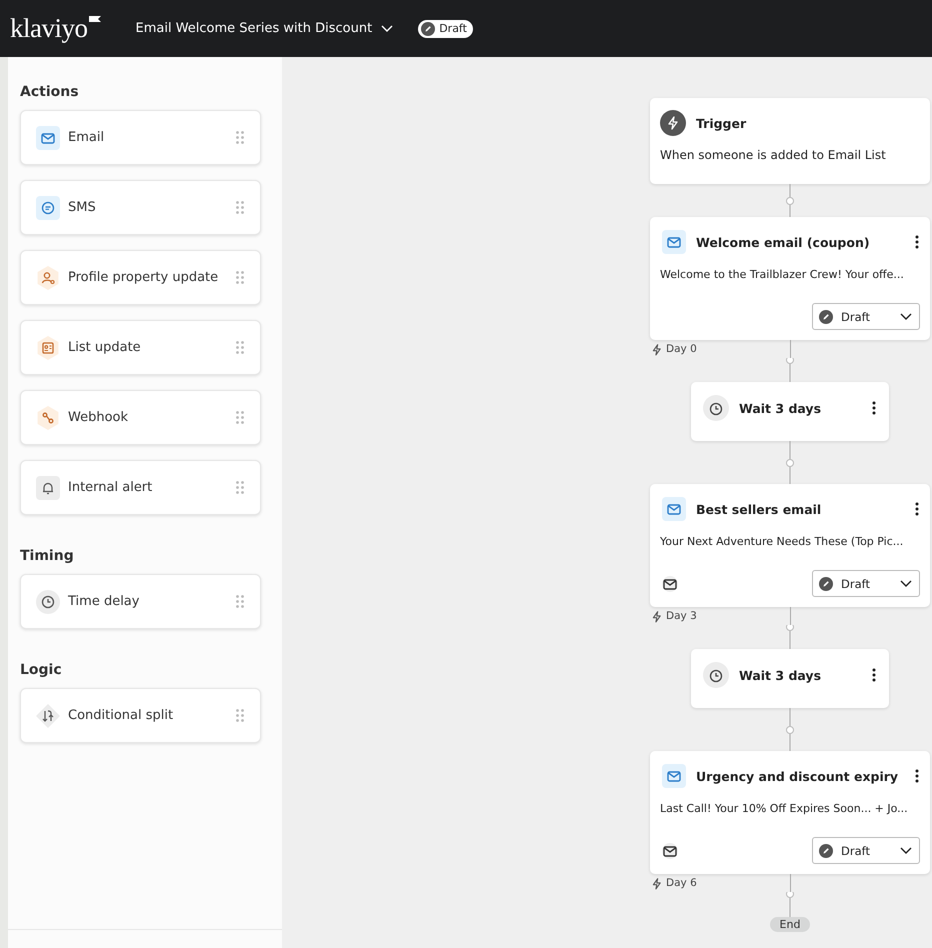  I want to click on bell-icon, so click(48, 488).